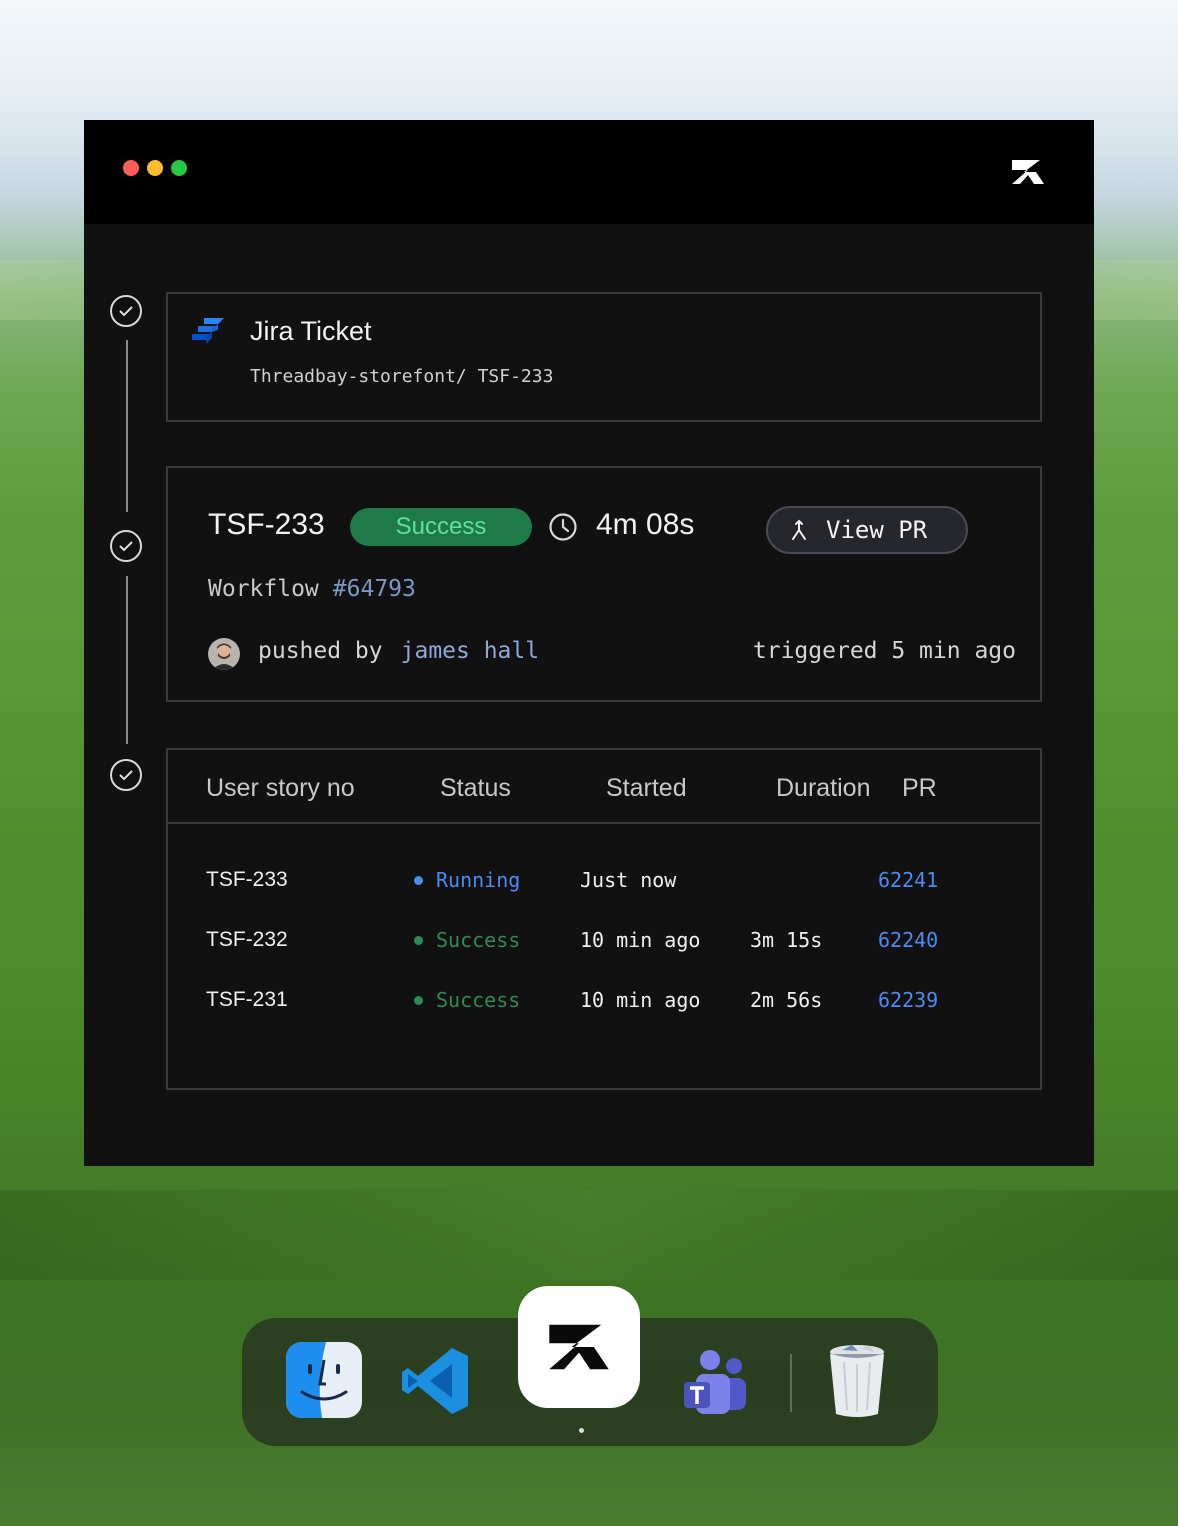 The height and width of the screenshot is (1526, 1178). What do you see at coordinates (823, 788) in the screenshot?
I see `column-header-duration: Duration` at bounding box center [823, 788].